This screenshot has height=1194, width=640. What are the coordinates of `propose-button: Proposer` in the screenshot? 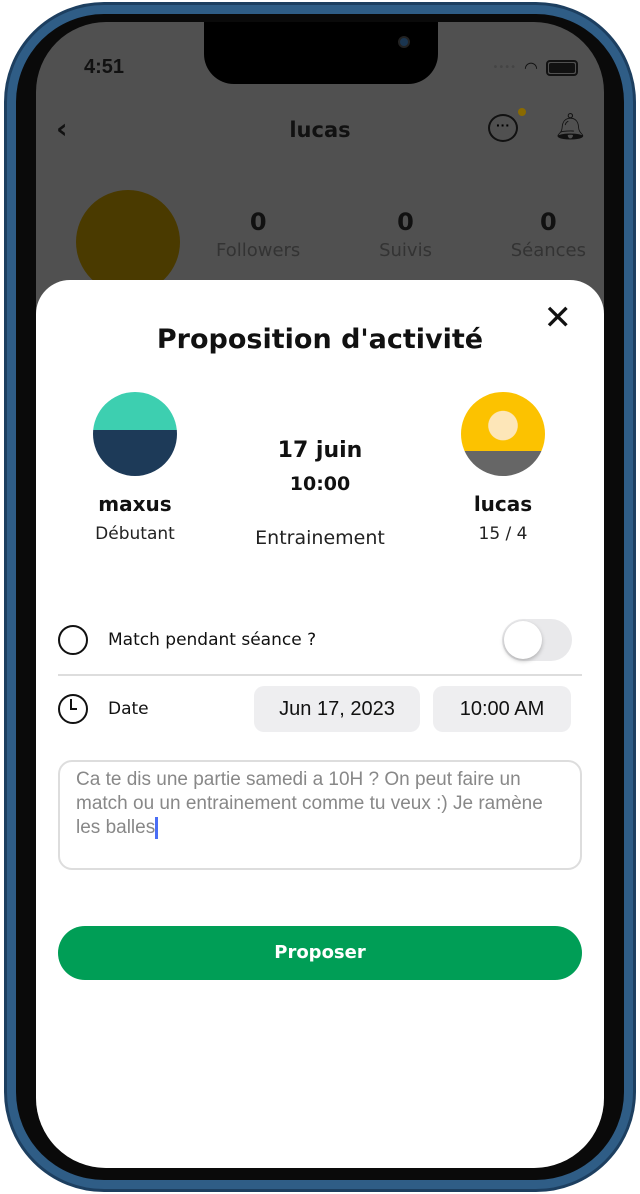 It's located at (320, 953).